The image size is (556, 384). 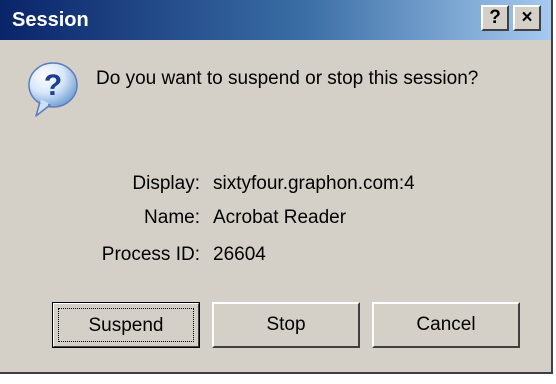 What do you see at coordinates (495, 18) in the screenshot?
I see `help-button: ?` at bounding box center [495, 18].